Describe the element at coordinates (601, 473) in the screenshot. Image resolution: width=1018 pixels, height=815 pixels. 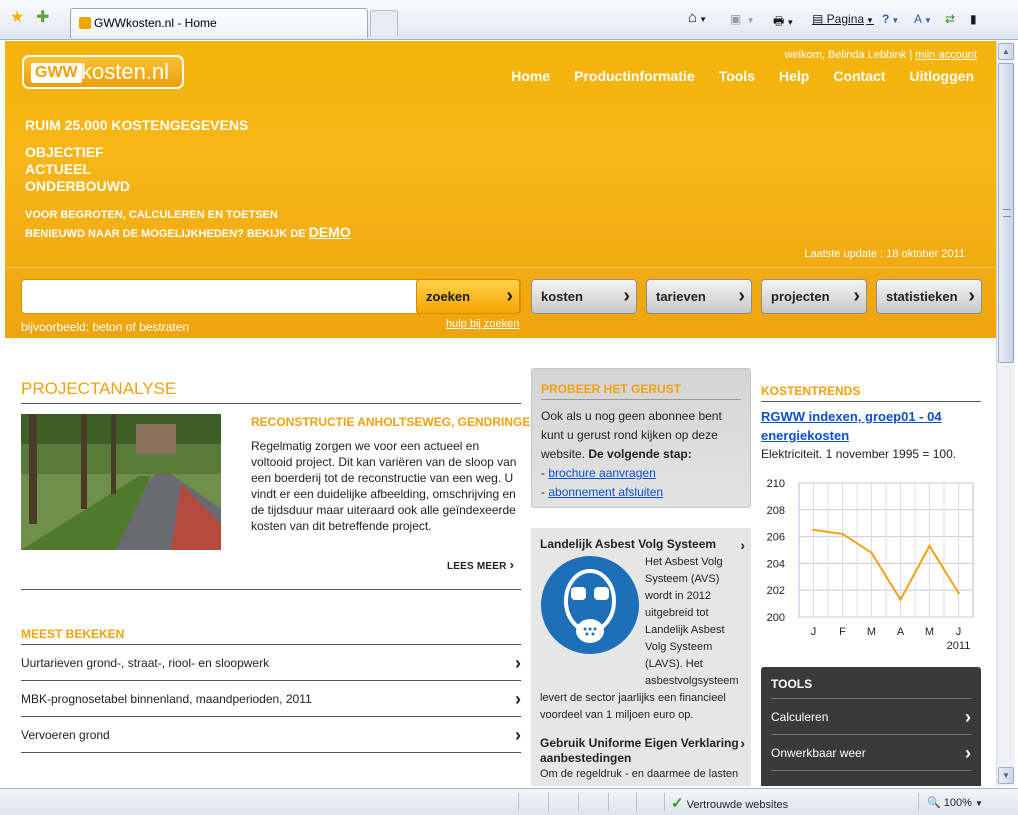
I see `brochure-link: brochure aanvragen` at that location.